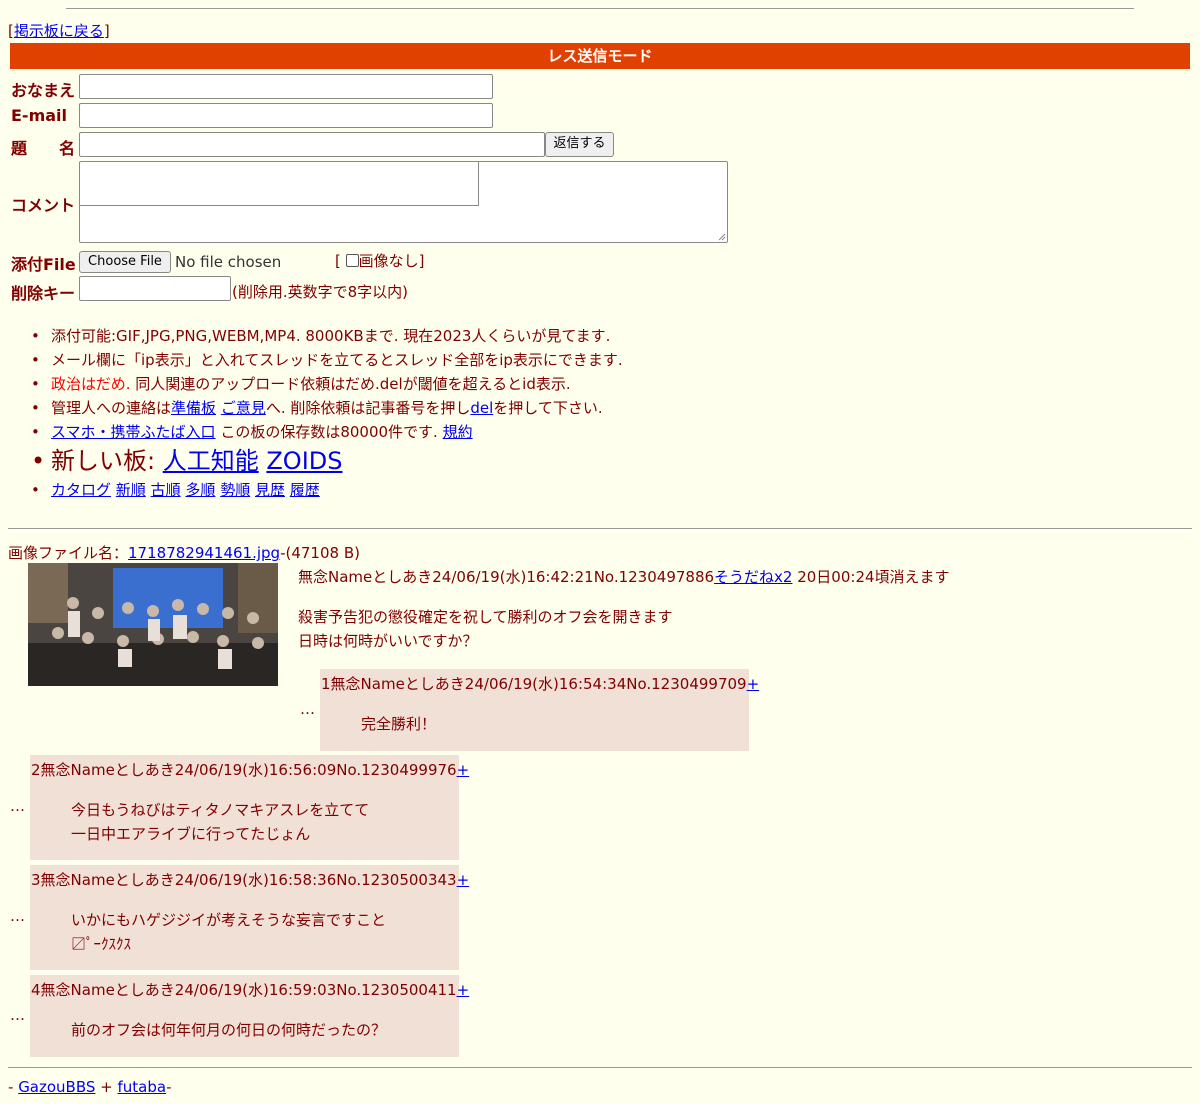 The height and width of the screenshot is (1104, 1200). Describe the element at coordinates (327, 384) in the screenshot. I see `note-item: 政治はだめ. 同人関連のアップロード依頼はだめ.delが閾値を超えるとid表示.` at that location.